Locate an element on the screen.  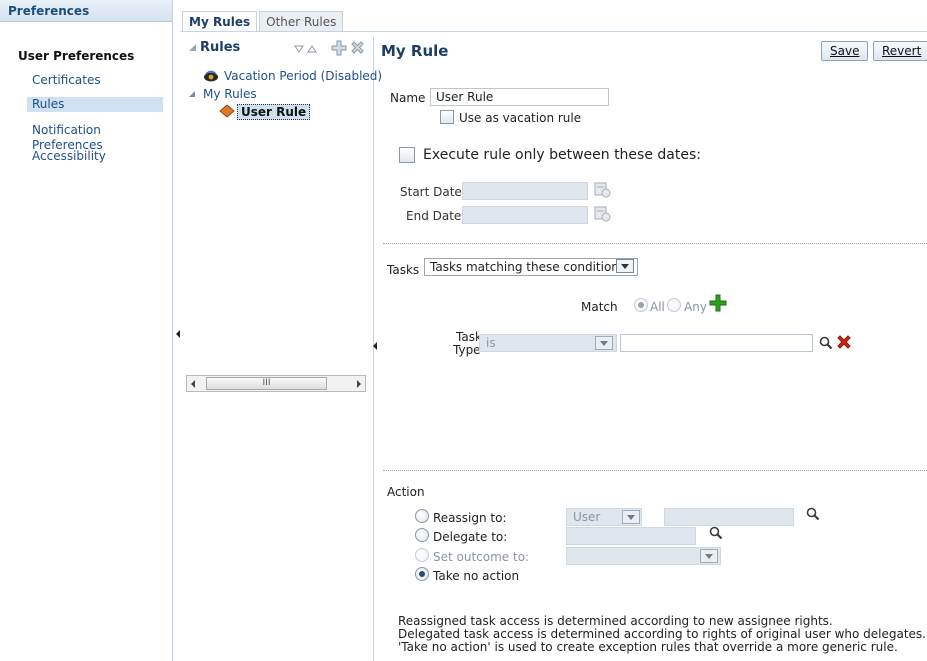
collapse-left-panel-icon is located at coordinates (178, 334).